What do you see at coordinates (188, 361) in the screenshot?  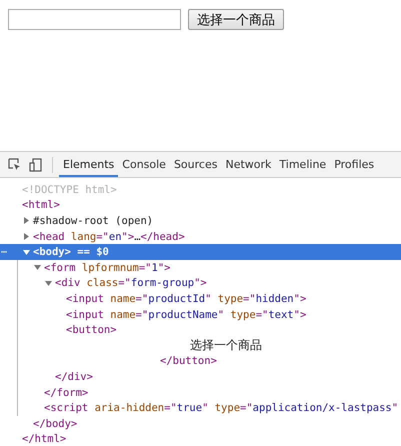 I see `code-line: </button>` at bounding box center [188, 361].